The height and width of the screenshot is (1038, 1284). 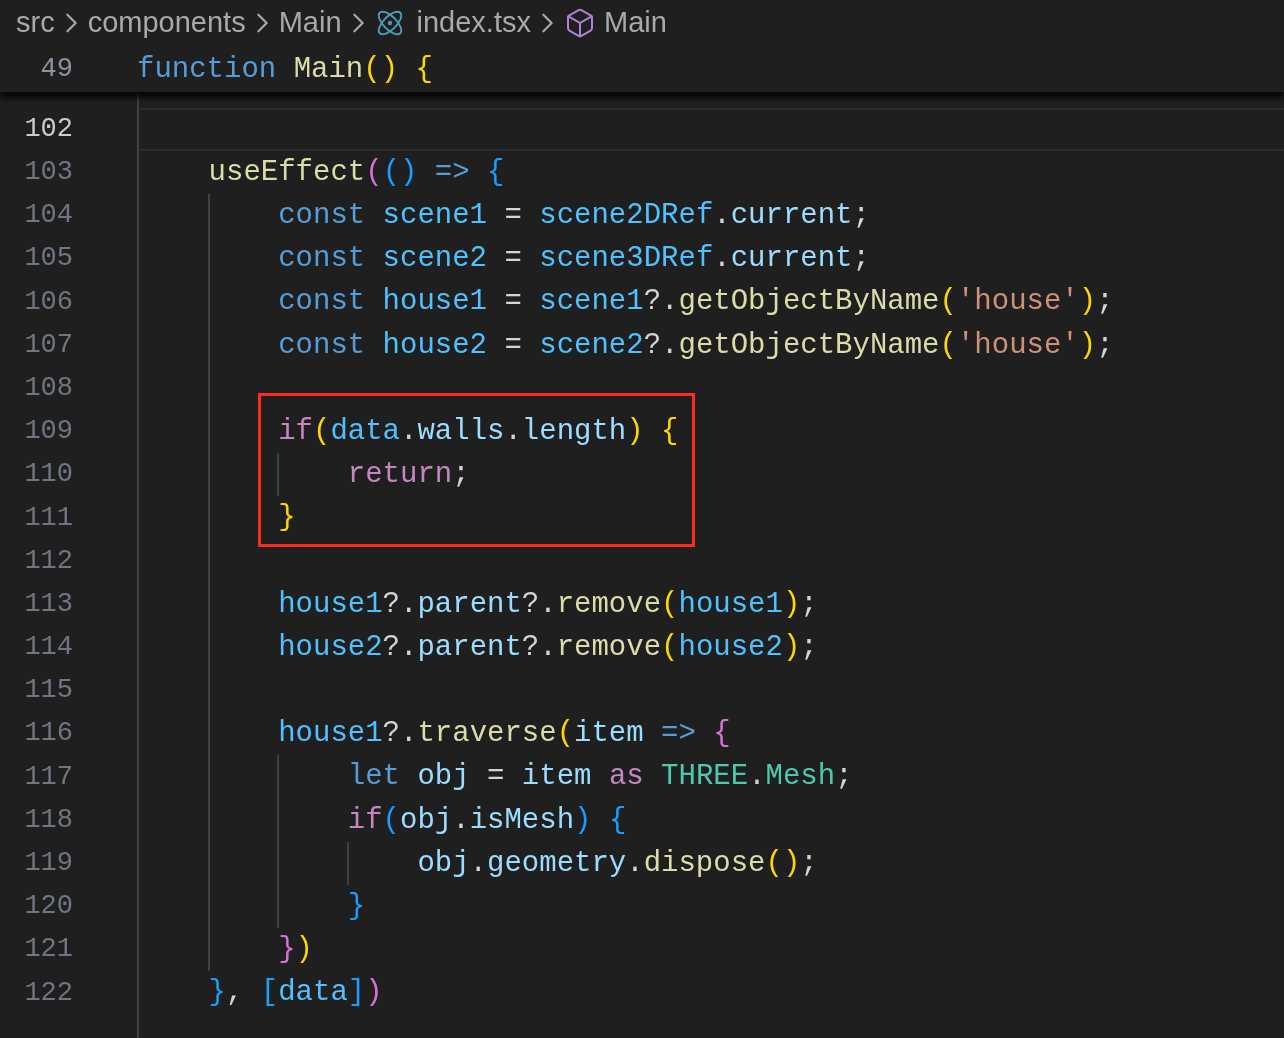 I want to click on breadcrumb-item: index.tsx, so click(x=473, y=23).